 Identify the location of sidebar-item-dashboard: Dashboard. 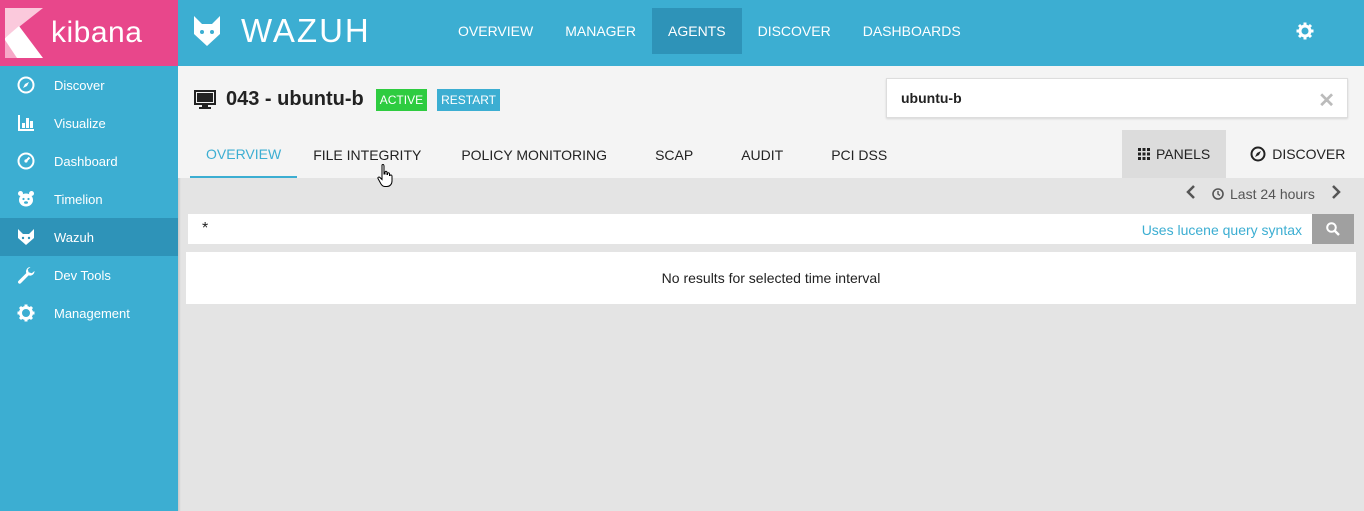
(89, 161).